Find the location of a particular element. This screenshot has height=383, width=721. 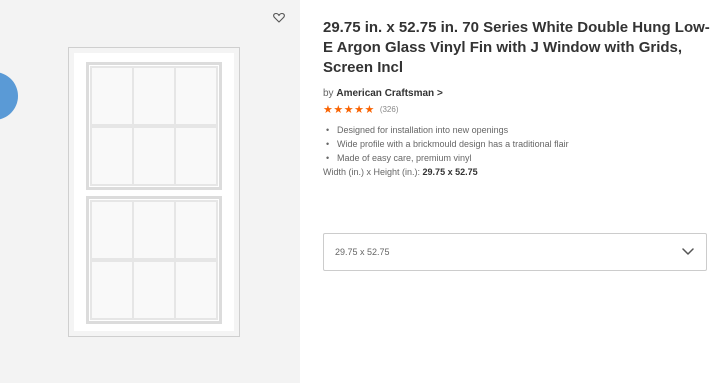

chevron-down-icon is located at coordinates (688, 252).